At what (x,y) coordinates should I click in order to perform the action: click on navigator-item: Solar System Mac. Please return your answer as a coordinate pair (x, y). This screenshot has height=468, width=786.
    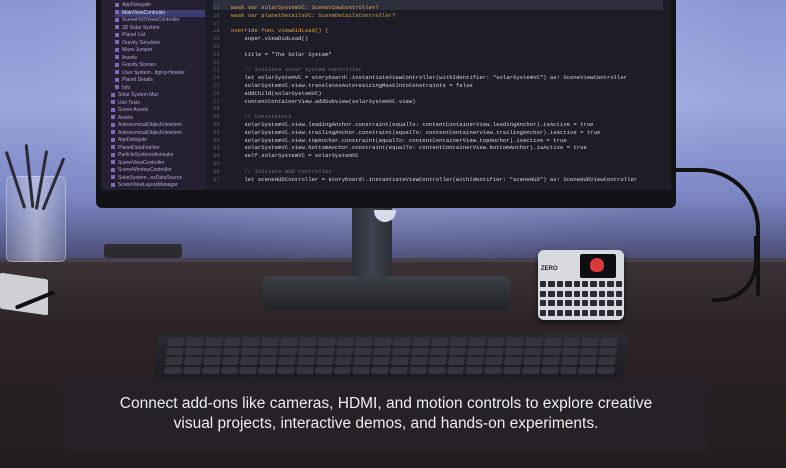
    Looking at the image, I should click on (156, 95).